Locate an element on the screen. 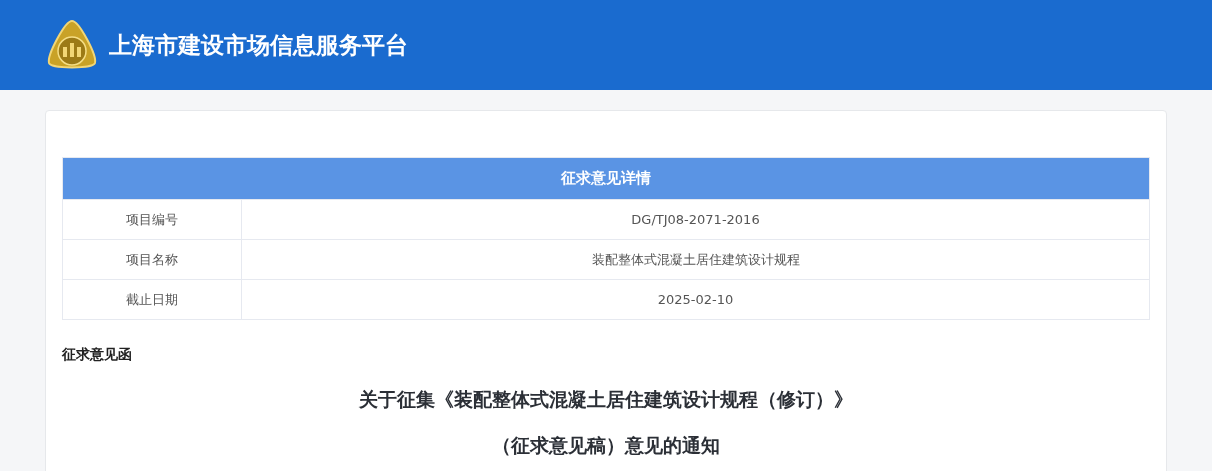 This screenshot has width=1212, height=471. field-value: DG/TJ08-2071-2016 is located at coordinates (695, 219).